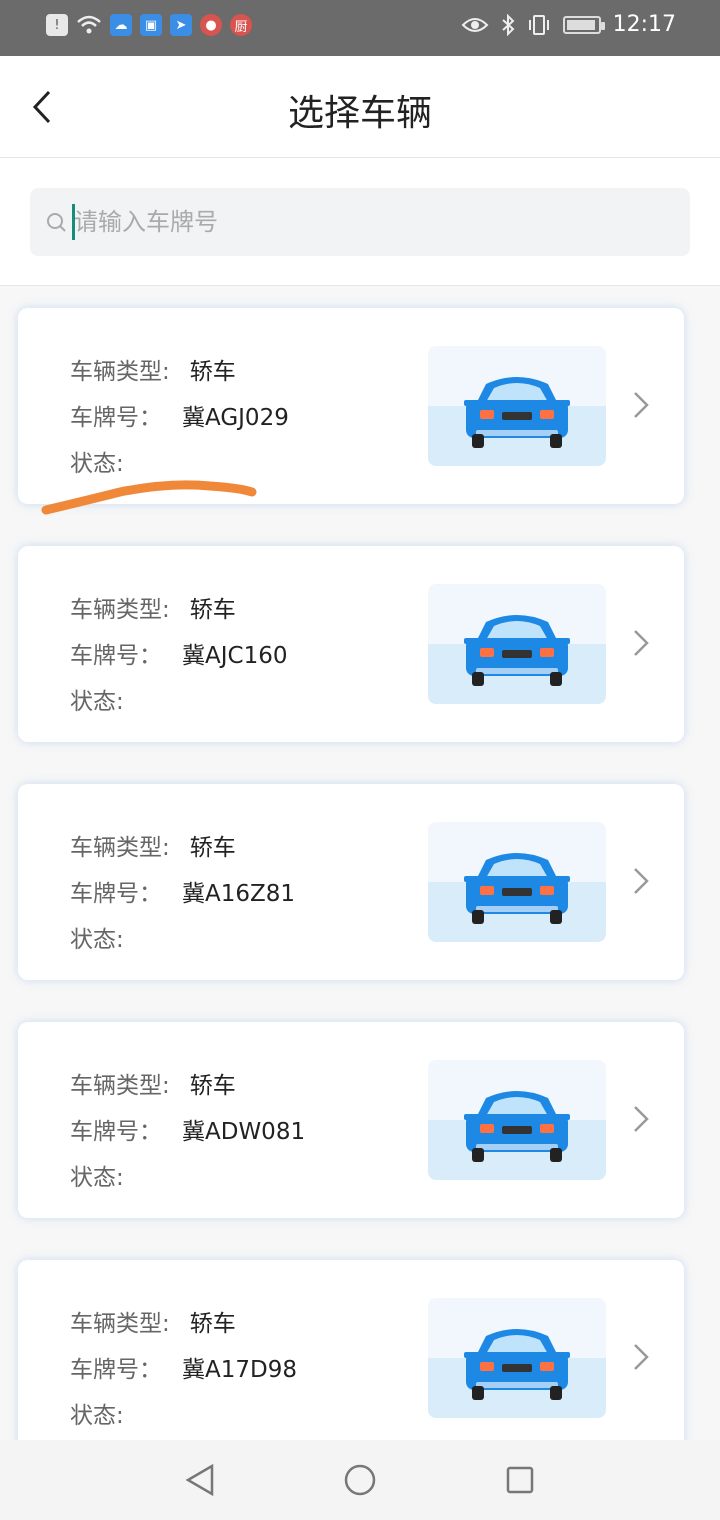 The width and height of the screenshot is (720, 1520). What do you see at coordinates (235, 418) in the screenshot?
I see `plate-value: 冀AGJ029` at bounding box center [235, 418].